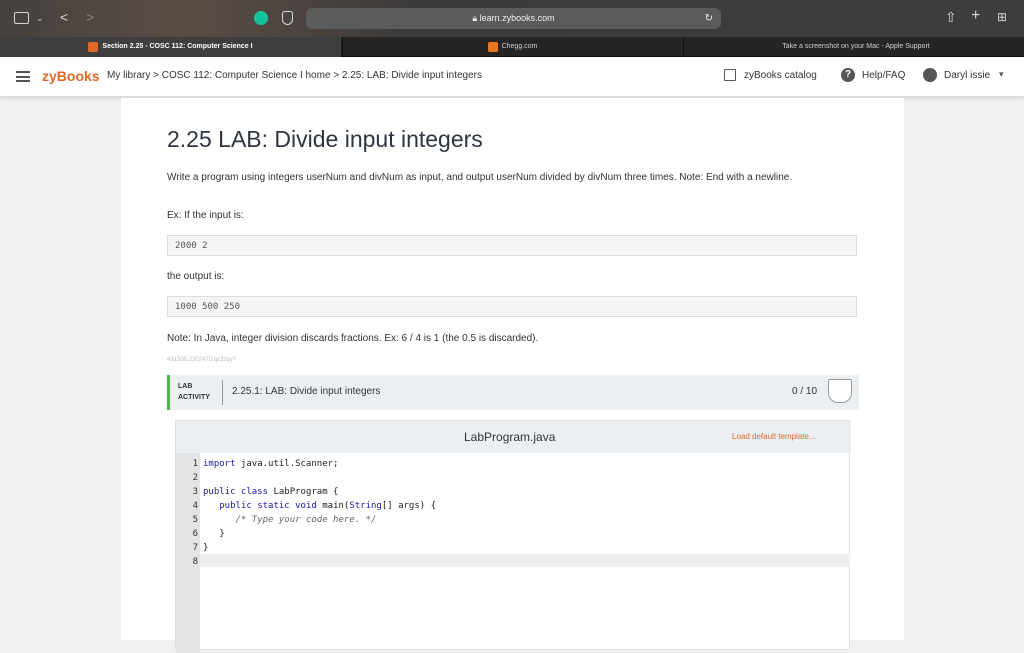 Image resolution: width=1024 pixels, height=653 pixels. I want to click on new-tab-icon: +, so click(975, 16).